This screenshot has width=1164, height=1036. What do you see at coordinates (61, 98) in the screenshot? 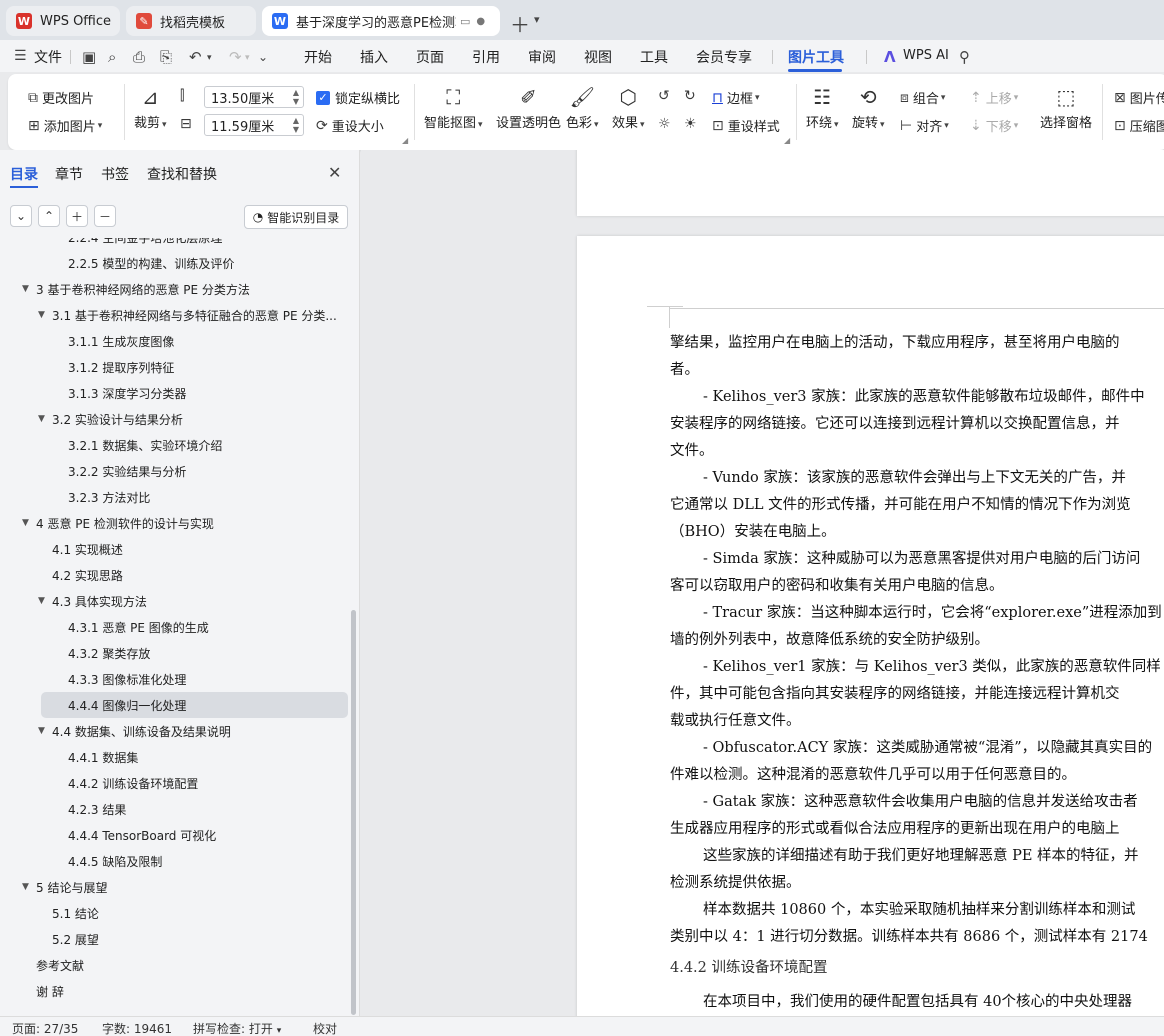
I see `change-image-button: ⧉ 更改图片` at bounding box center [61, 98].